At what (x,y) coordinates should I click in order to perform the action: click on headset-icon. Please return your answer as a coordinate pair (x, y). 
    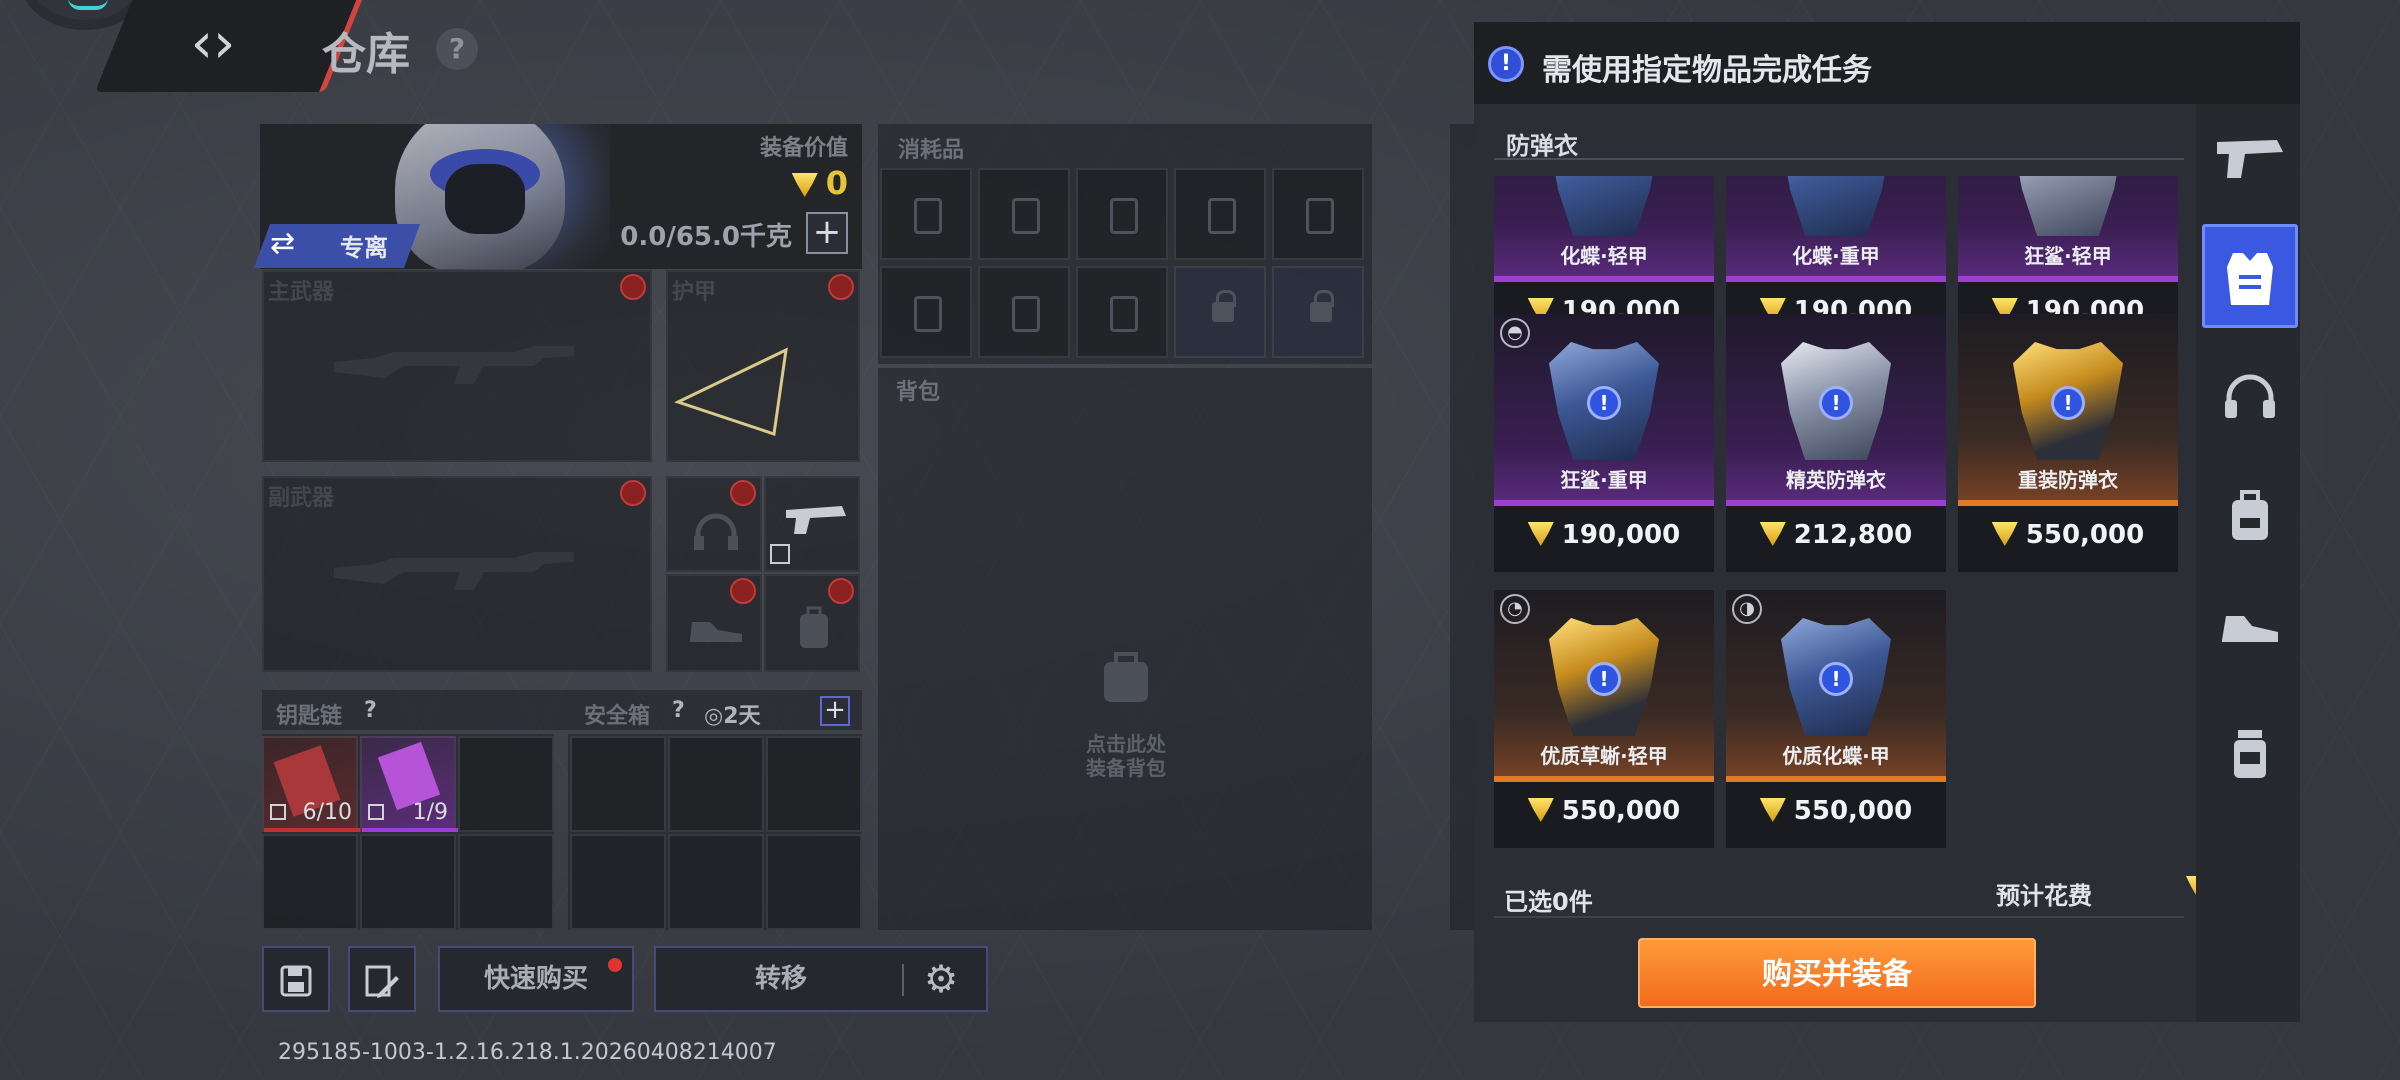
    Looking at the image, I should click on (2250, 396).